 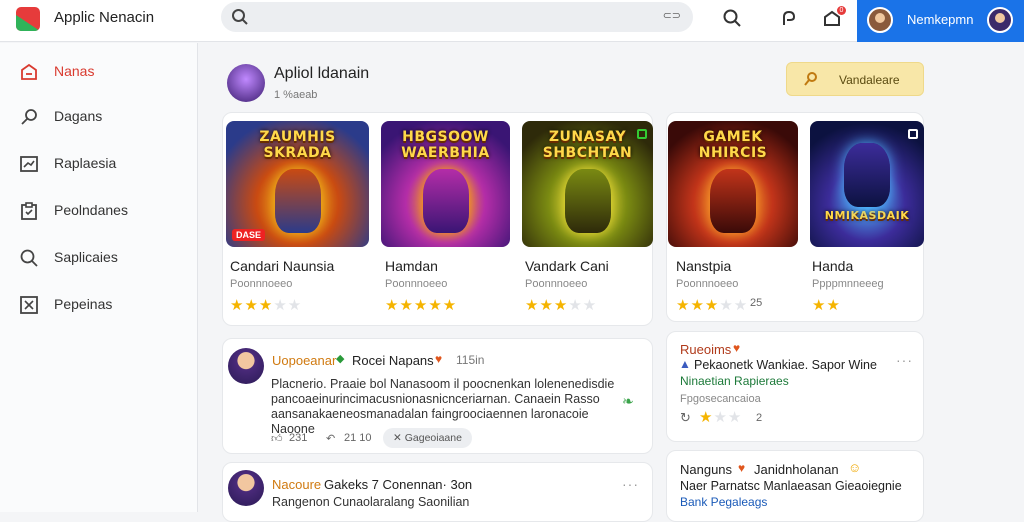 I want to click on app-title: Applic Nenacin, so click(x=104, y=17).